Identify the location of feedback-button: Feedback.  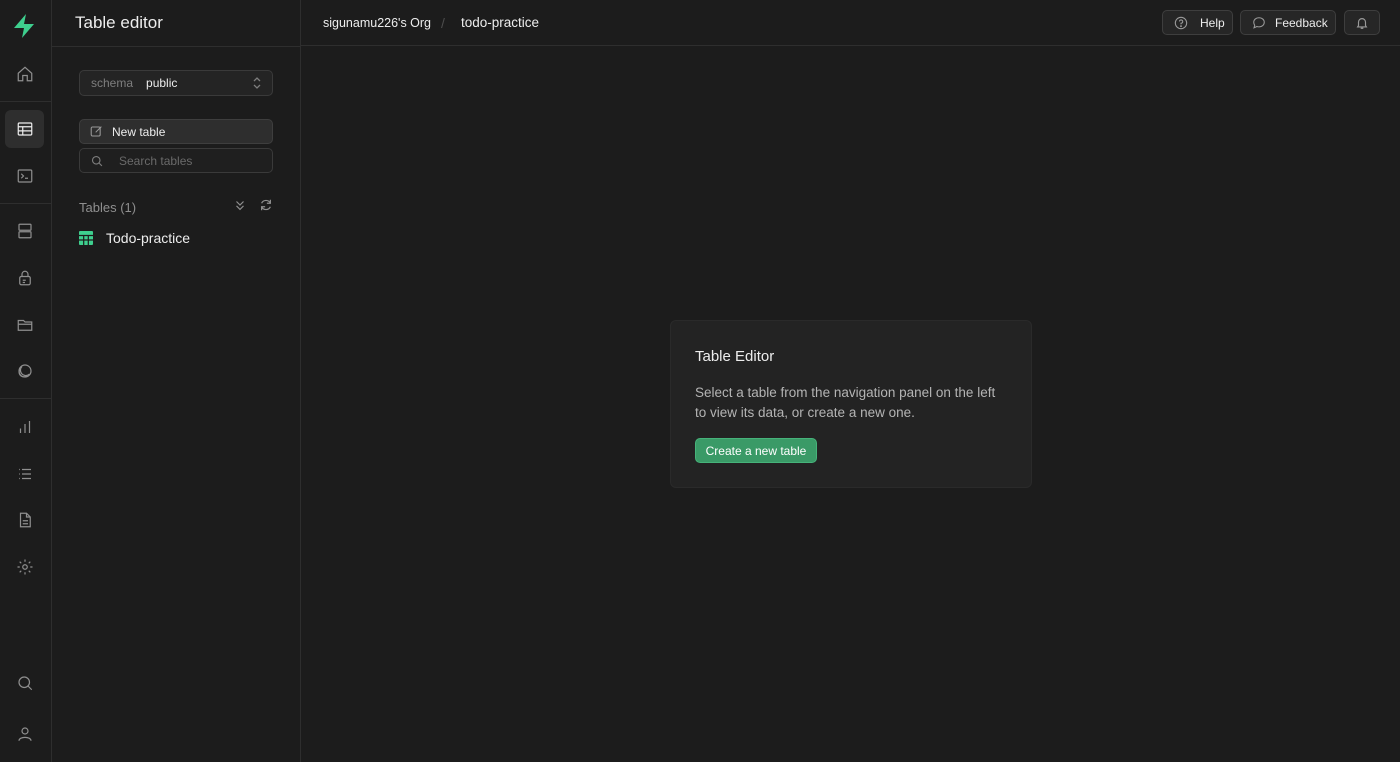
(1288, 22).